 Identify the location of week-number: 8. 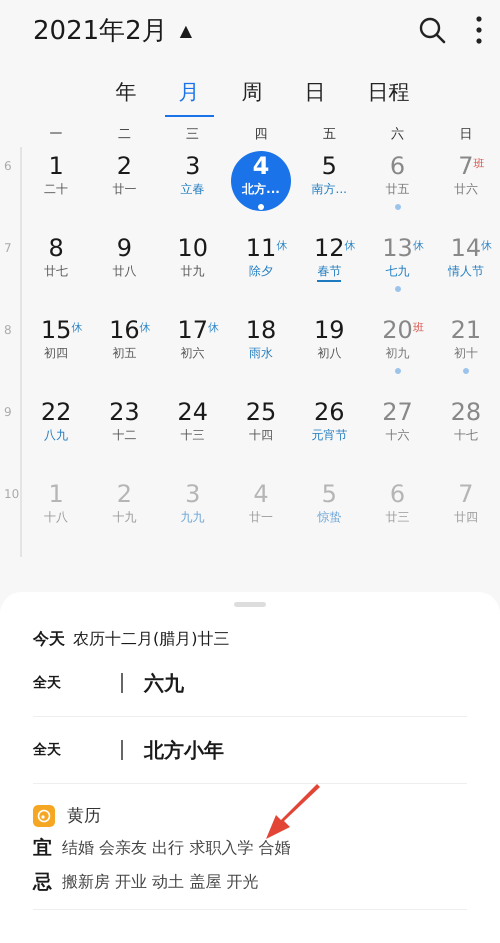
(8, 330).